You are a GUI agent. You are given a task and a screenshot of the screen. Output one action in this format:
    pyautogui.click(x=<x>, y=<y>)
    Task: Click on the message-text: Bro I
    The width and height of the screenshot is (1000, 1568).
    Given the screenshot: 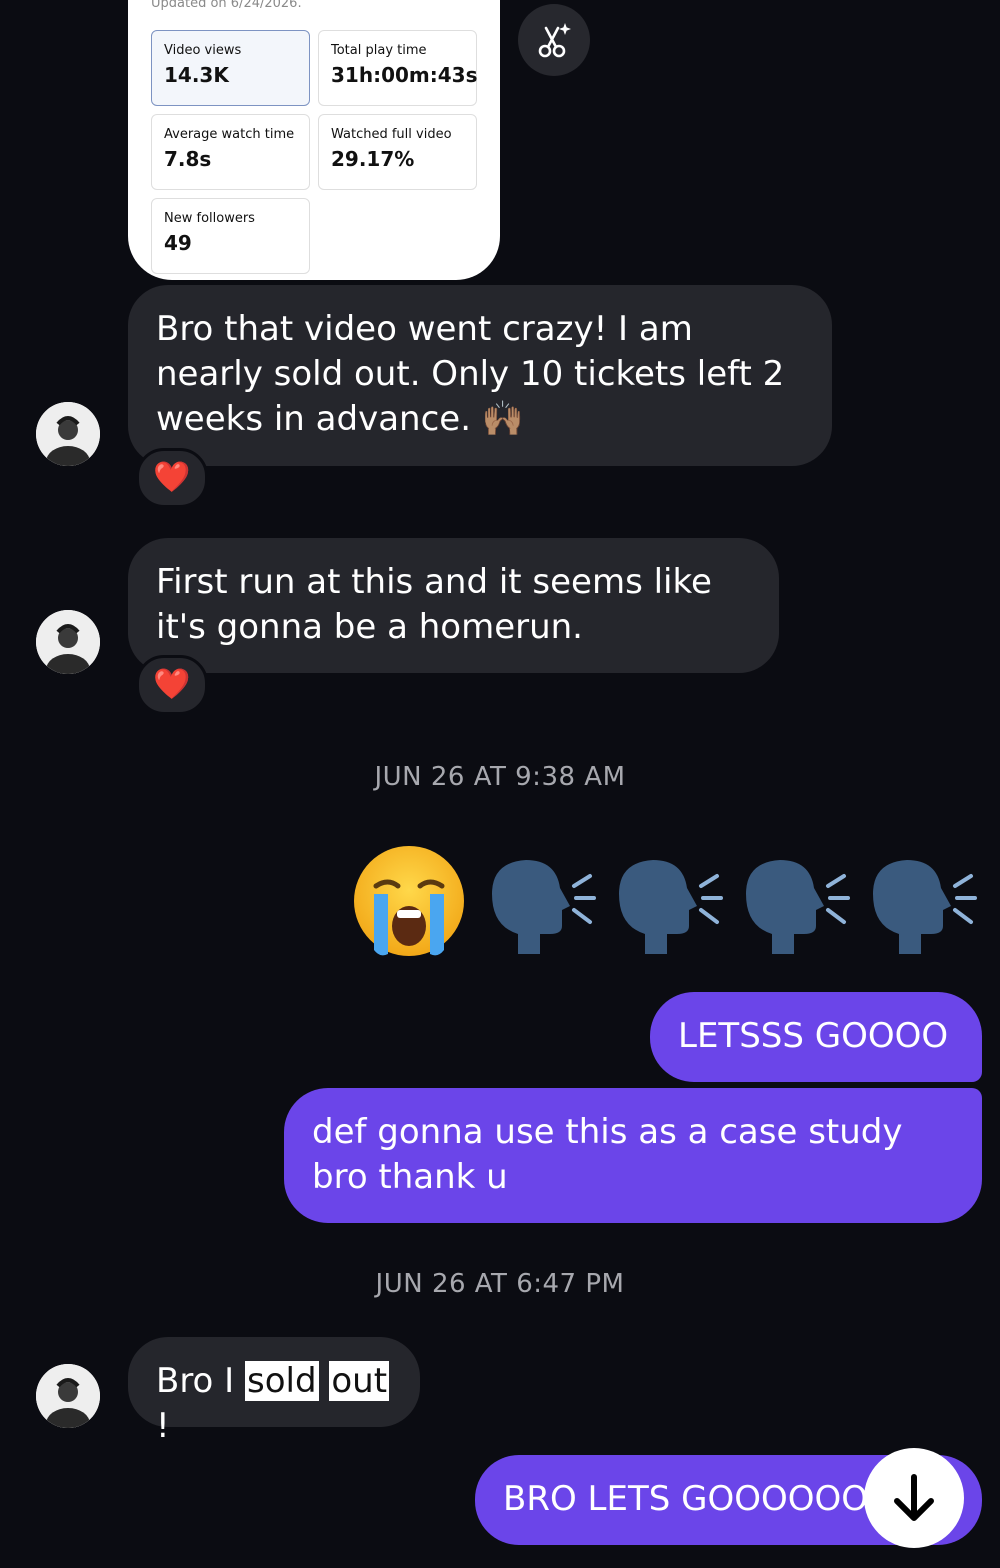 What is the action you would take?
    pyautogui.click(x=201, y=1381)
    